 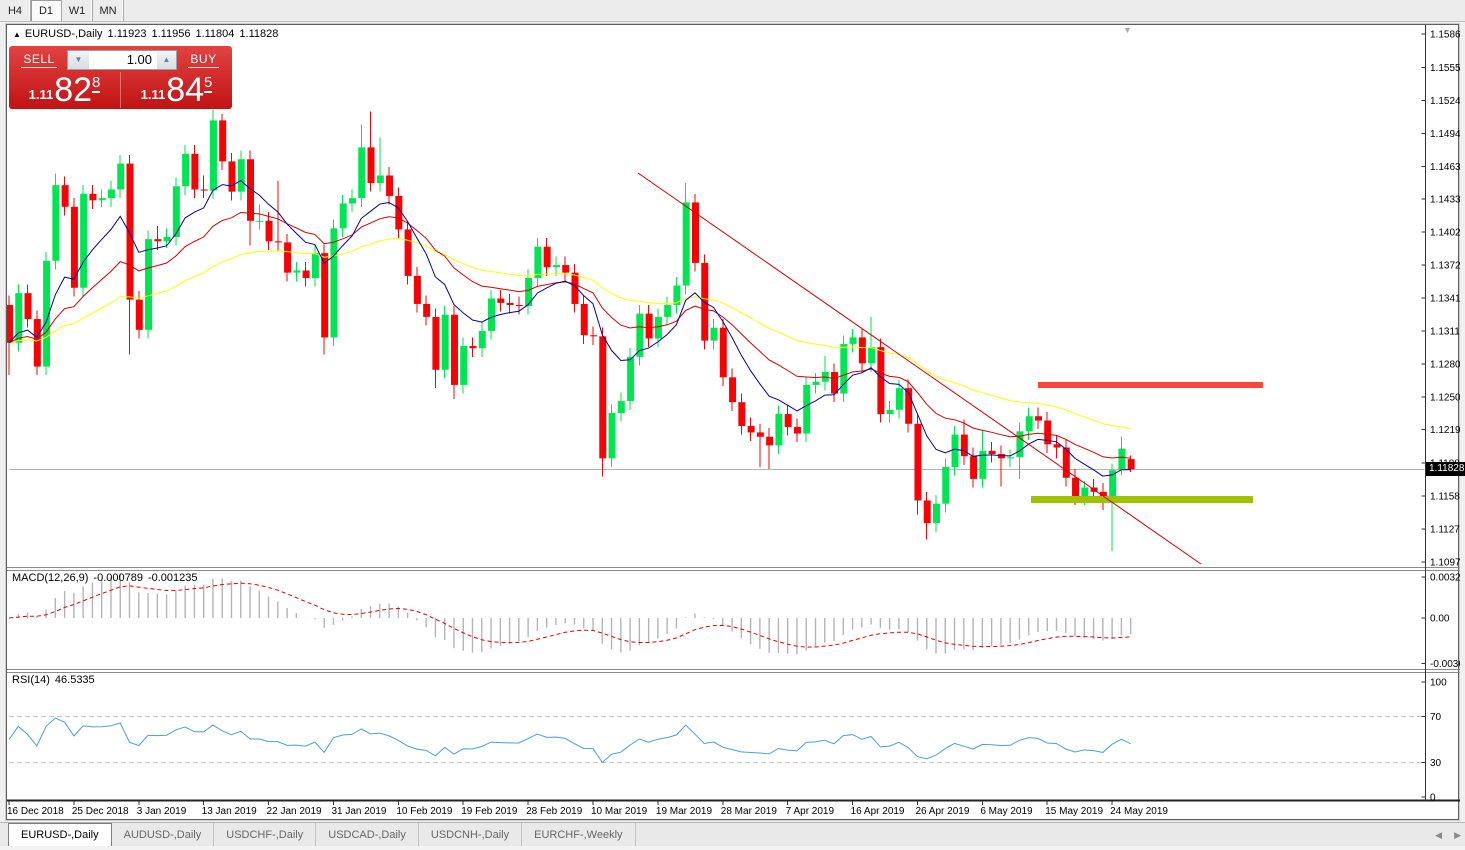 I want to click on buy-price-prefix: 1.11, so click(x=153, y=94).